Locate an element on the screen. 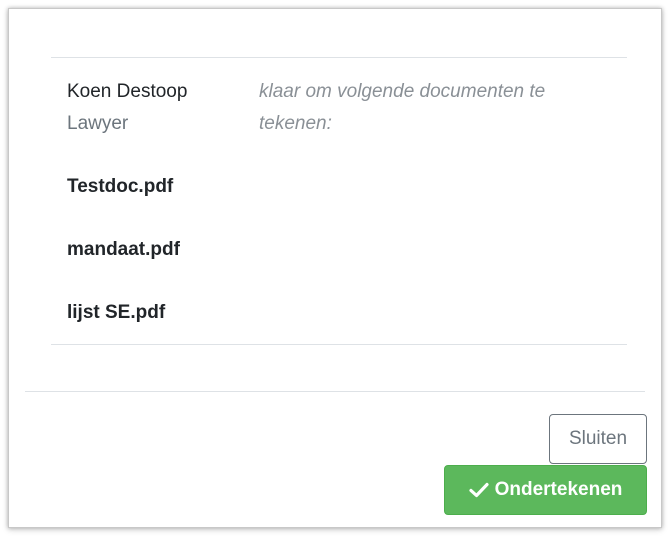 The image size is (670, 536). signer-info: Koen Destoop Lawyer is located at coordinates (127, 108).